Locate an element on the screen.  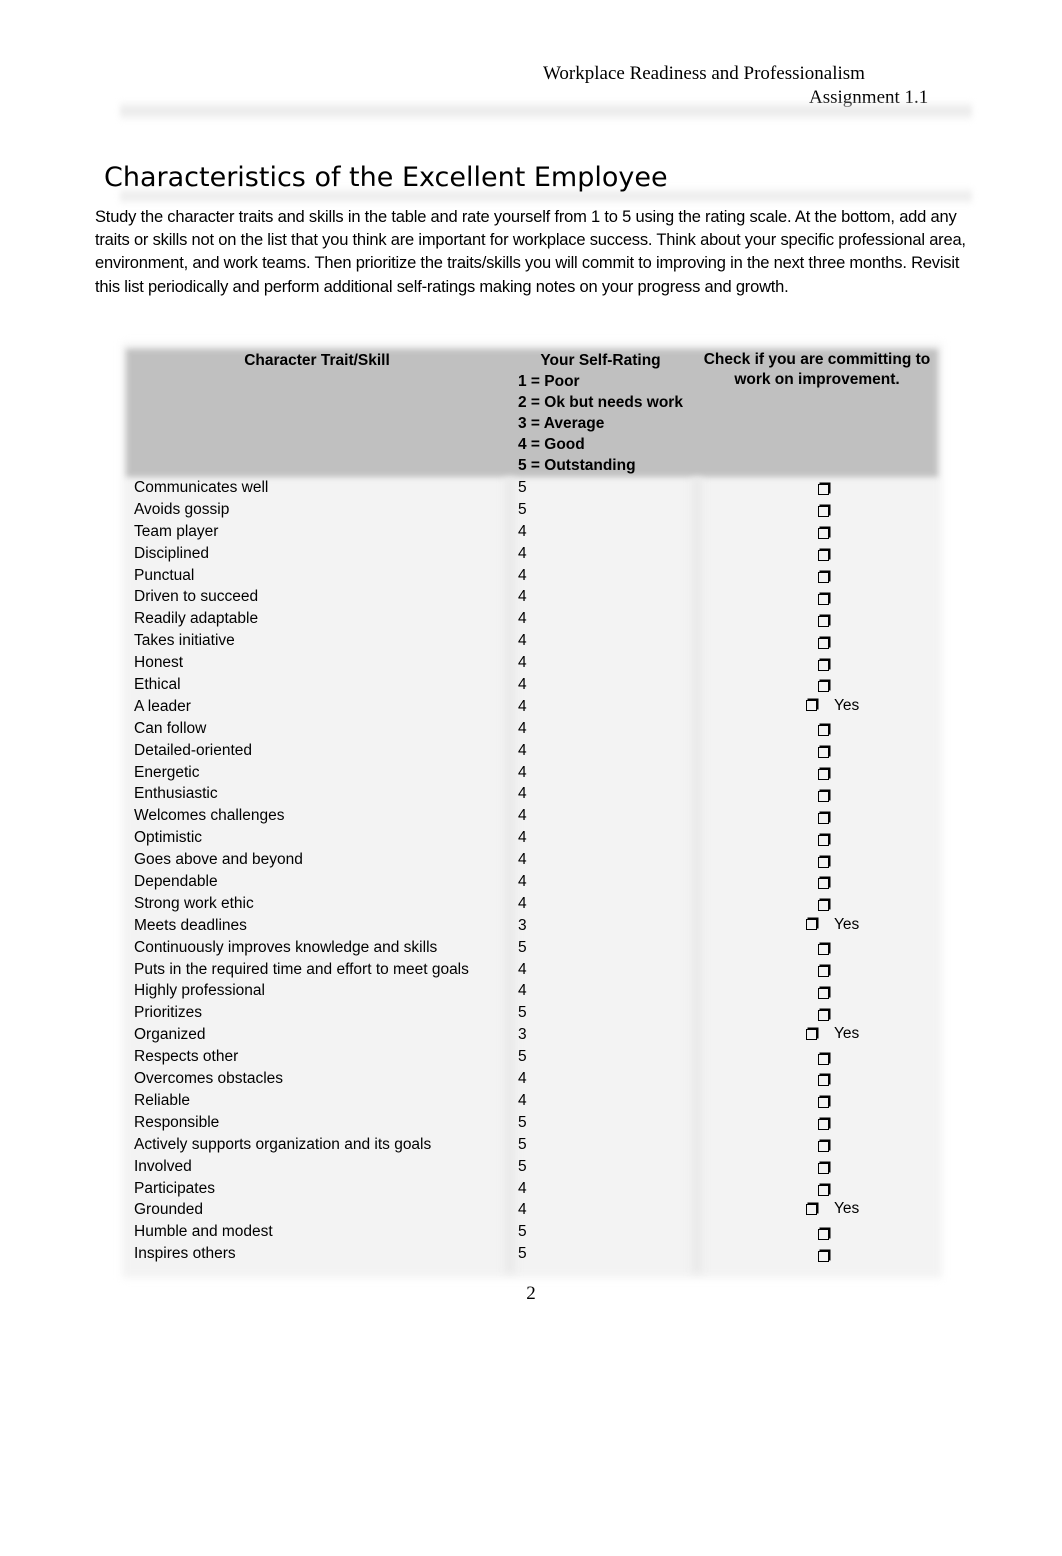
trait-cell: Enthusiastic is located at coordinates (176, 794).